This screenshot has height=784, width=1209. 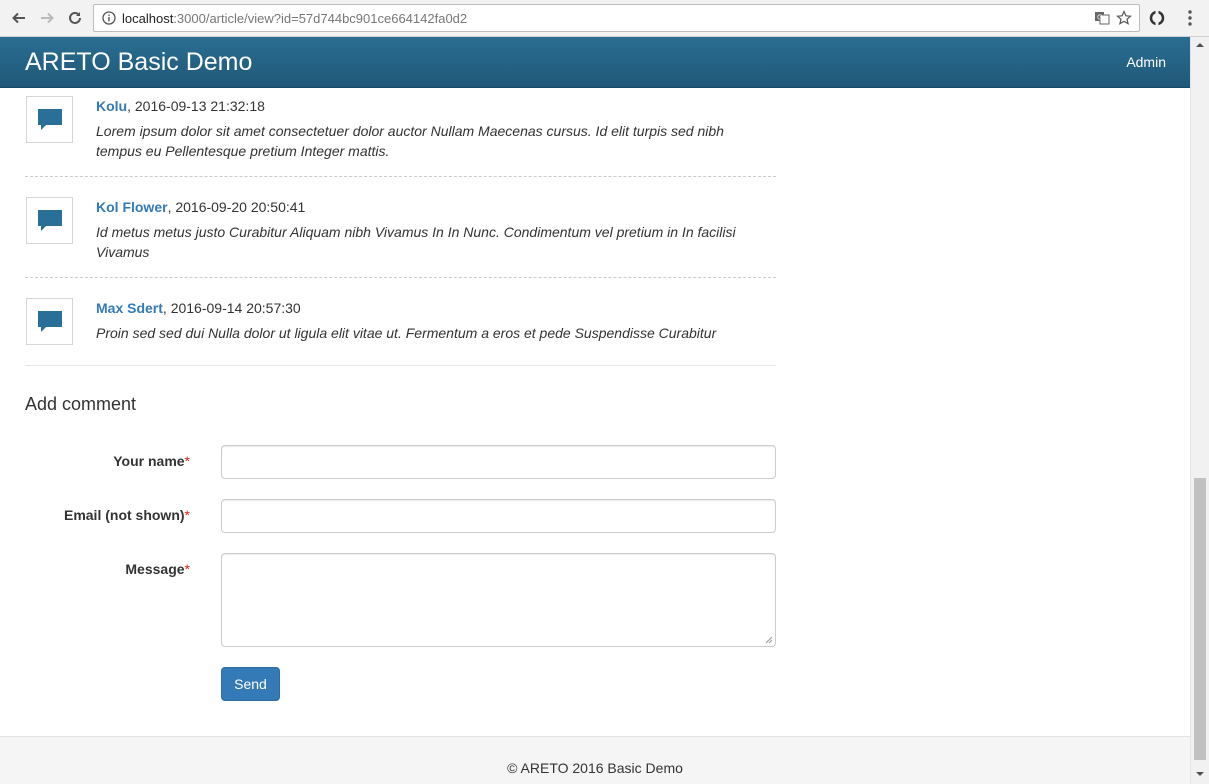 I want to click on message-textarea, so click(x=498, y=600).